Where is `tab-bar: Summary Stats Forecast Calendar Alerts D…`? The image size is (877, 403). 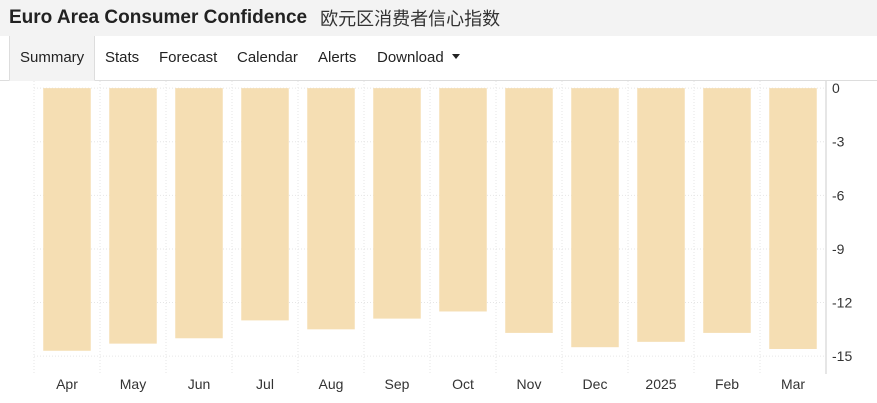
tab-bar: Summary Stats Forecast Calendar Alerts D… is located at coordinates (438, 58).